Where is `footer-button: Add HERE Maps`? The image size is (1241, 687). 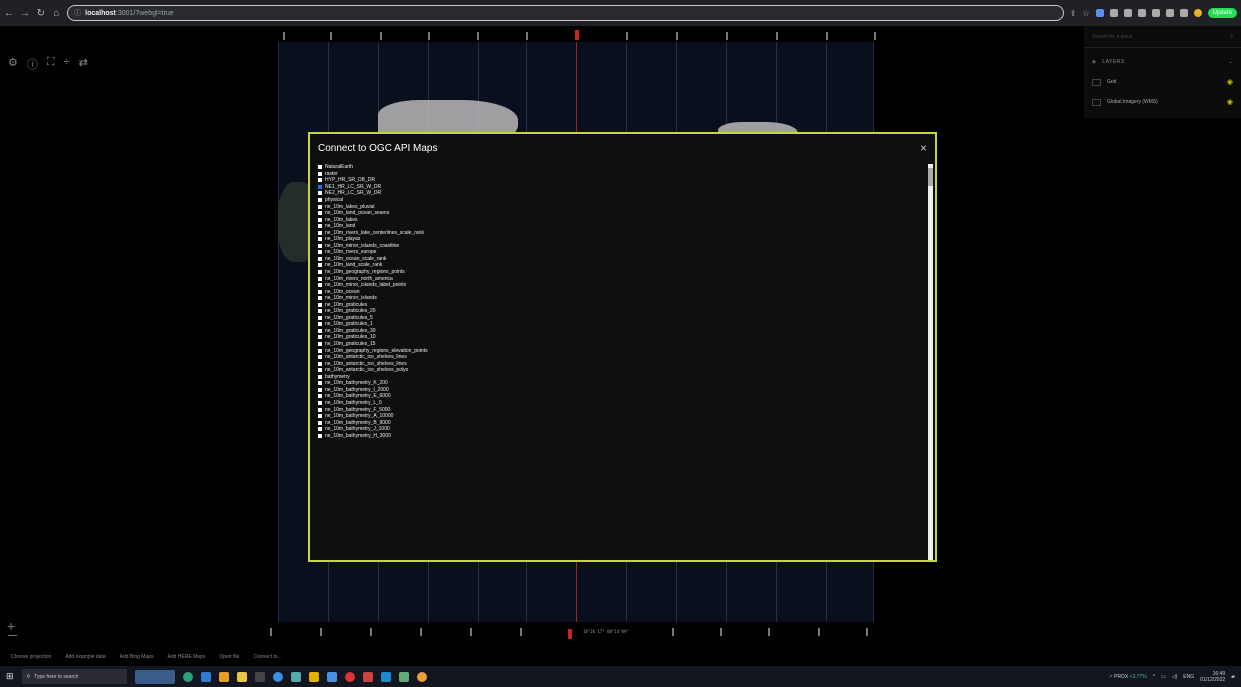
footer-button: Add HERE Maps is located at coordinates (187, 657).